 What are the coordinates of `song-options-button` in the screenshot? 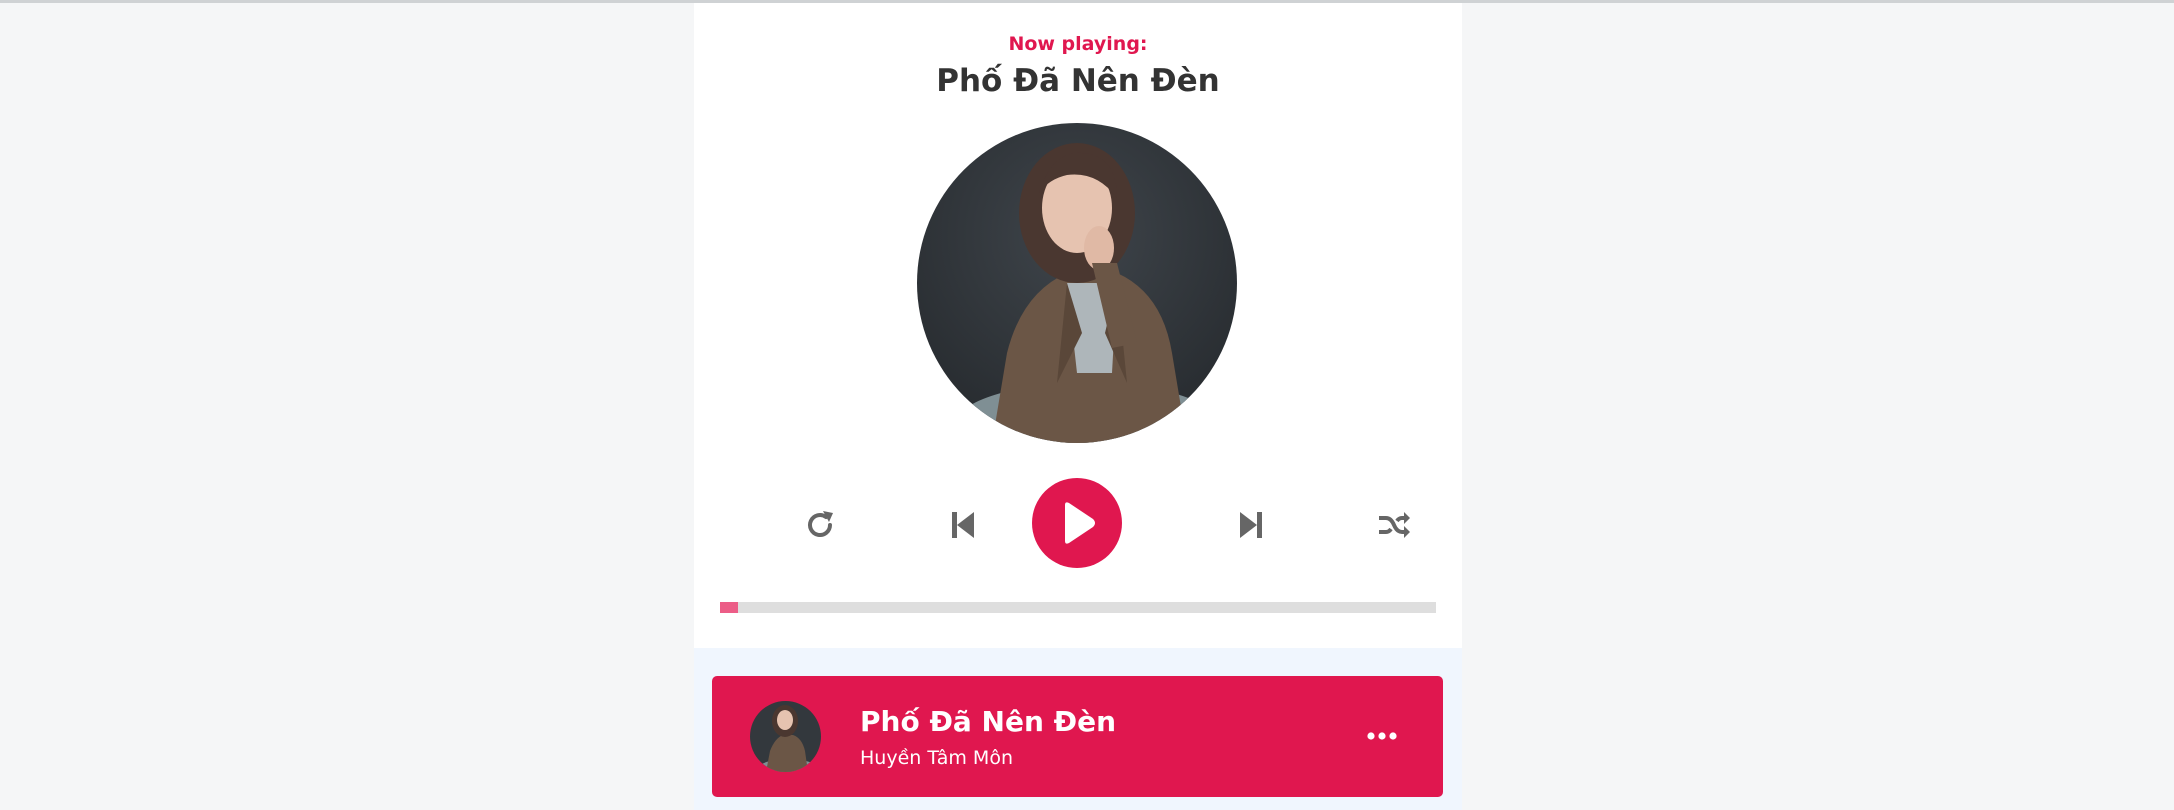 It's located at (1382, 736).